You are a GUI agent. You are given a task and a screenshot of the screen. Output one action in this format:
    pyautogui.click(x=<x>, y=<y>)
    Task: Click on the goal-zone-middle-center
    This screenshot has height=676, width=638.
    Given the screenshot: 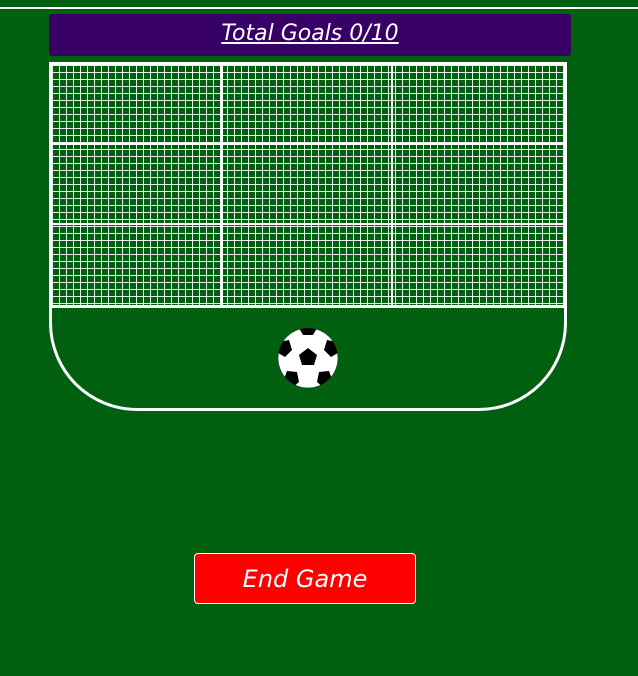 What is the action you would take?
    pyautogui.click(x=308, y=185)
    